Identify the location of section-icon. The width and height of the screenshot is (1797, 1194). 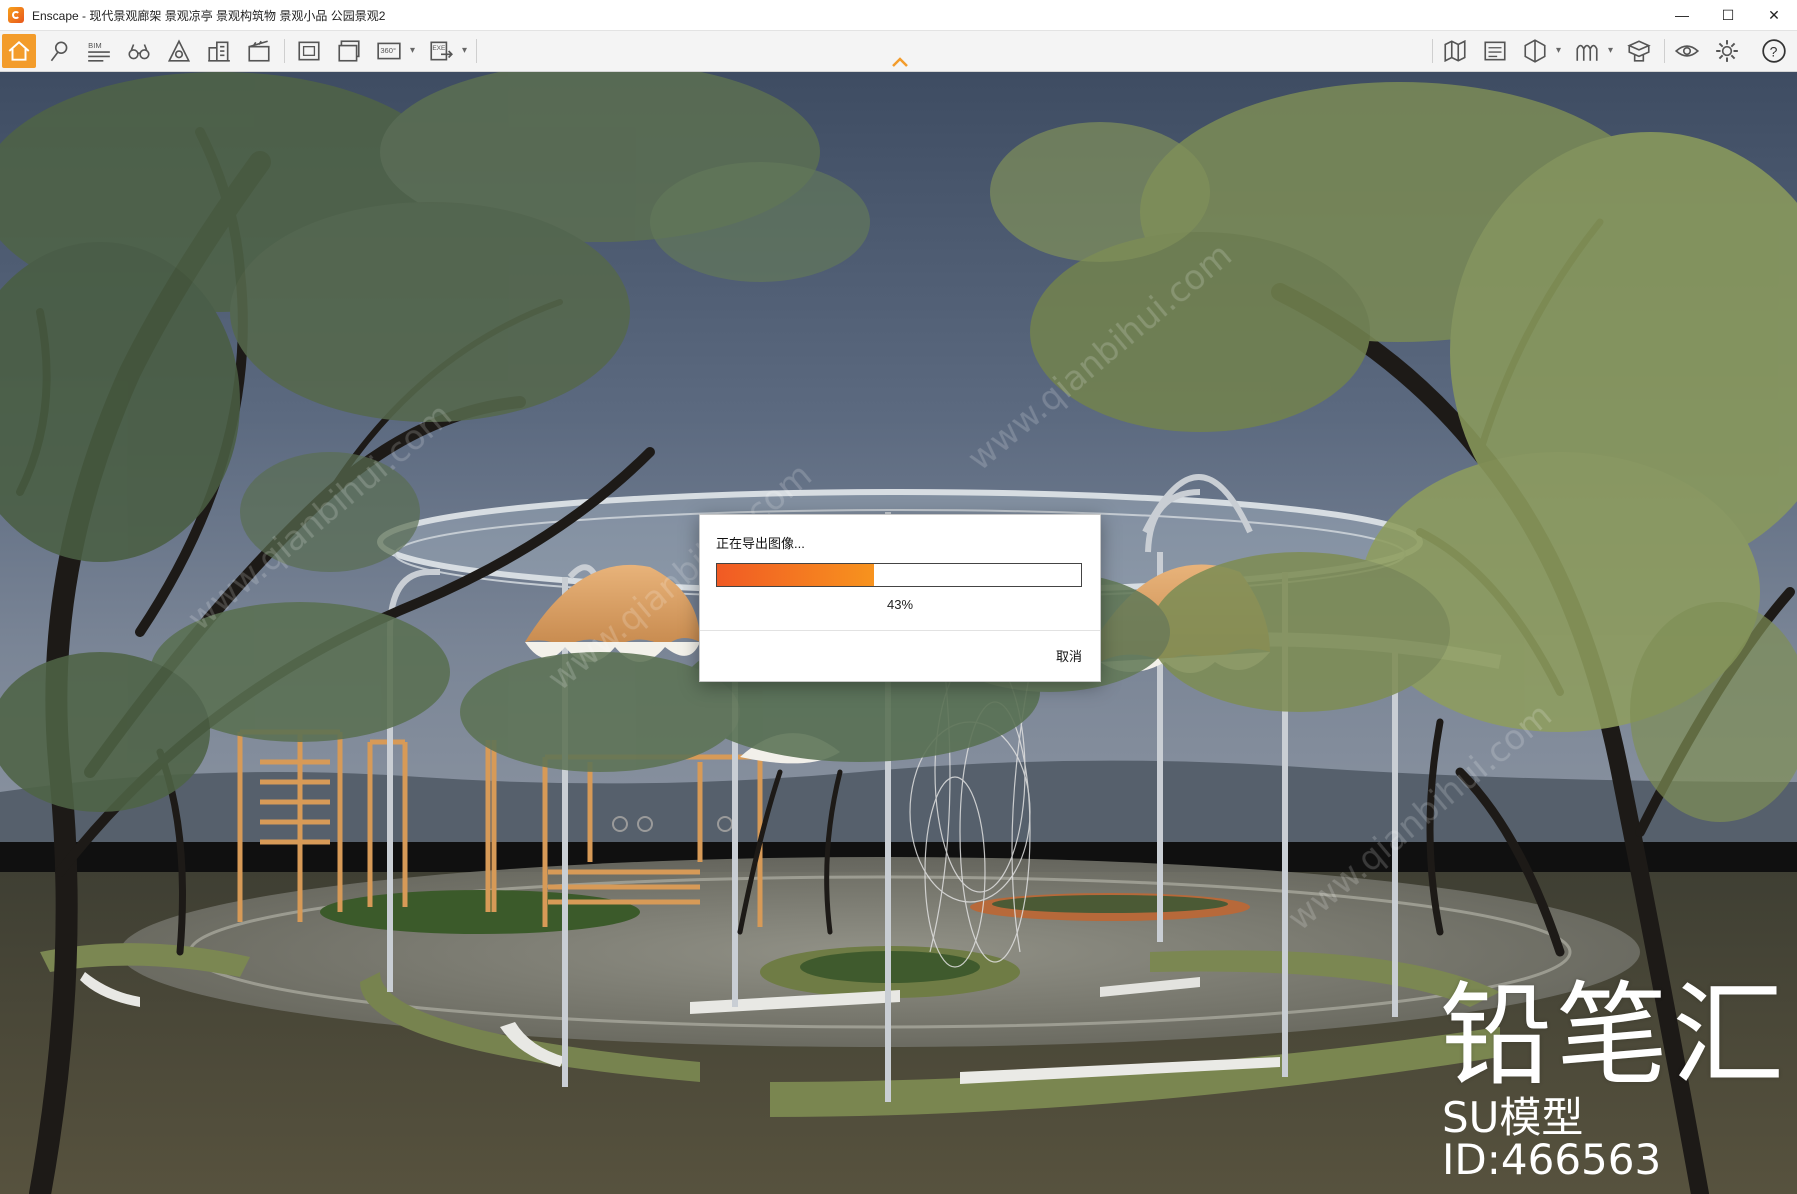
(1535, 51).